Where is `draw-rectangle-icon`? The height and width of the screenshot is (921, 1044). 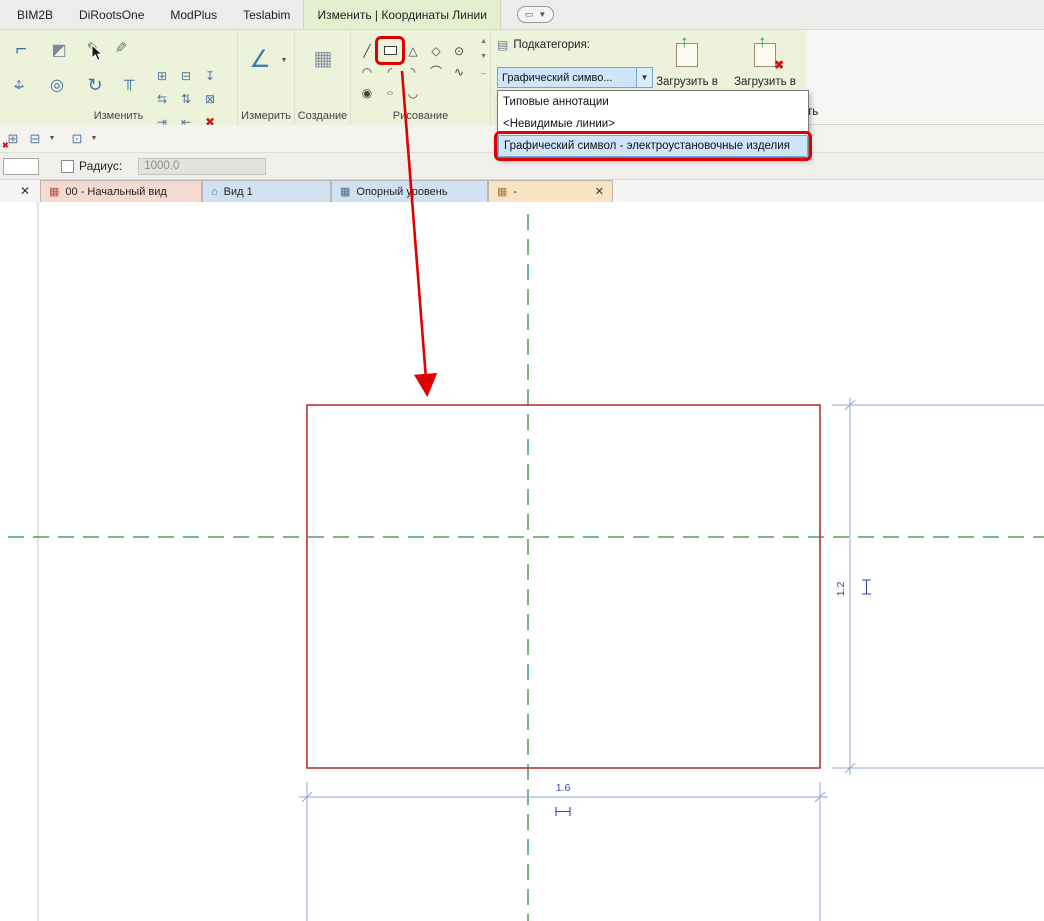 draw-rectangle-icon is located at coordinates (390, 50).